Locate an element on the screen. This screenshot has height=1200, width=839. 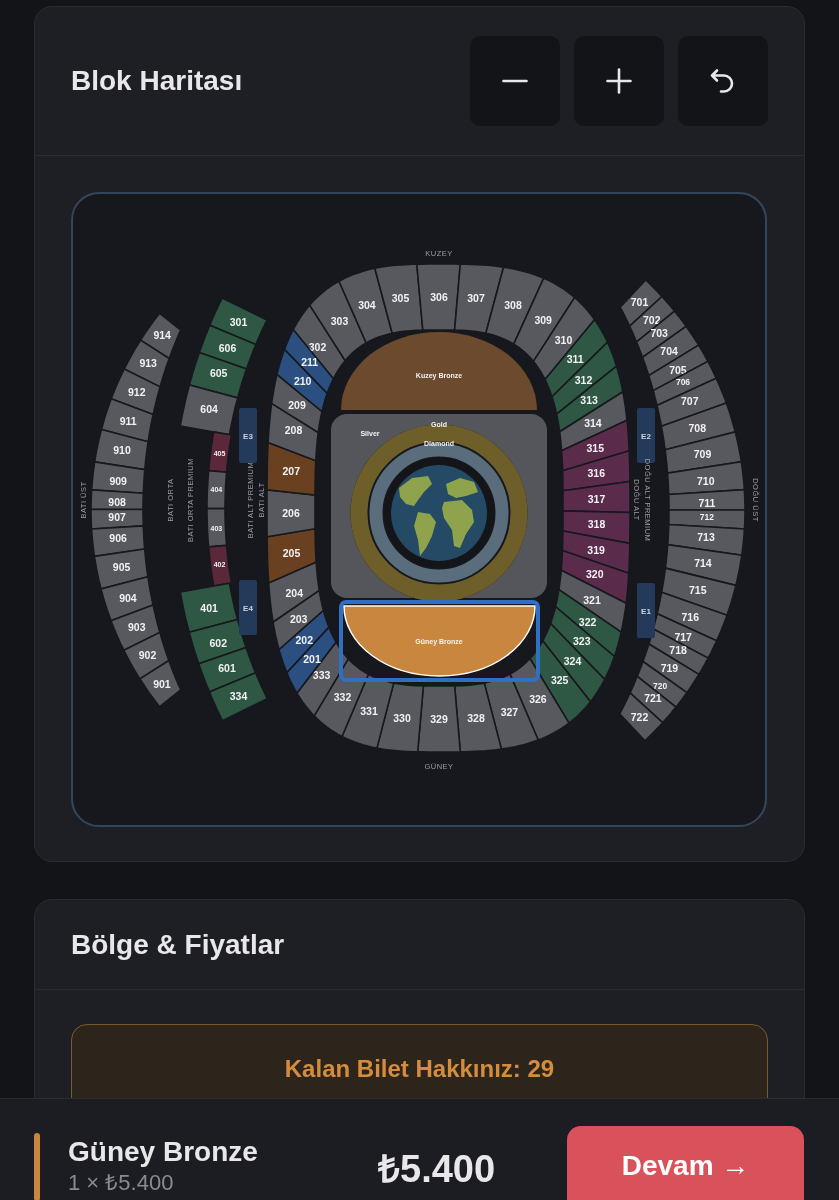
entrance-label: E4 is located at coordinates (248, 608).